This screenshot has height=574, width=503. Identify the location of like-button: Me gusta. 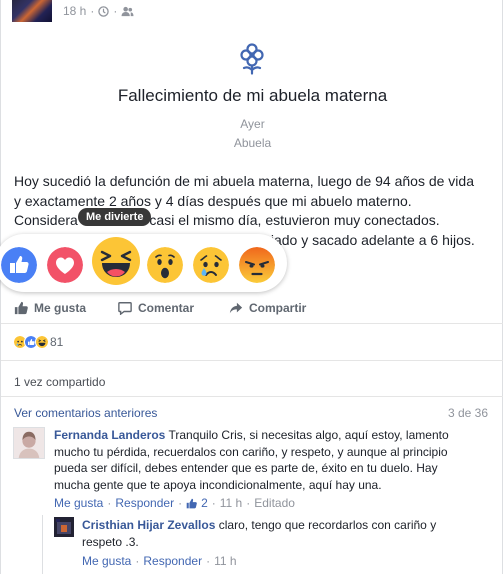
(50, 308).